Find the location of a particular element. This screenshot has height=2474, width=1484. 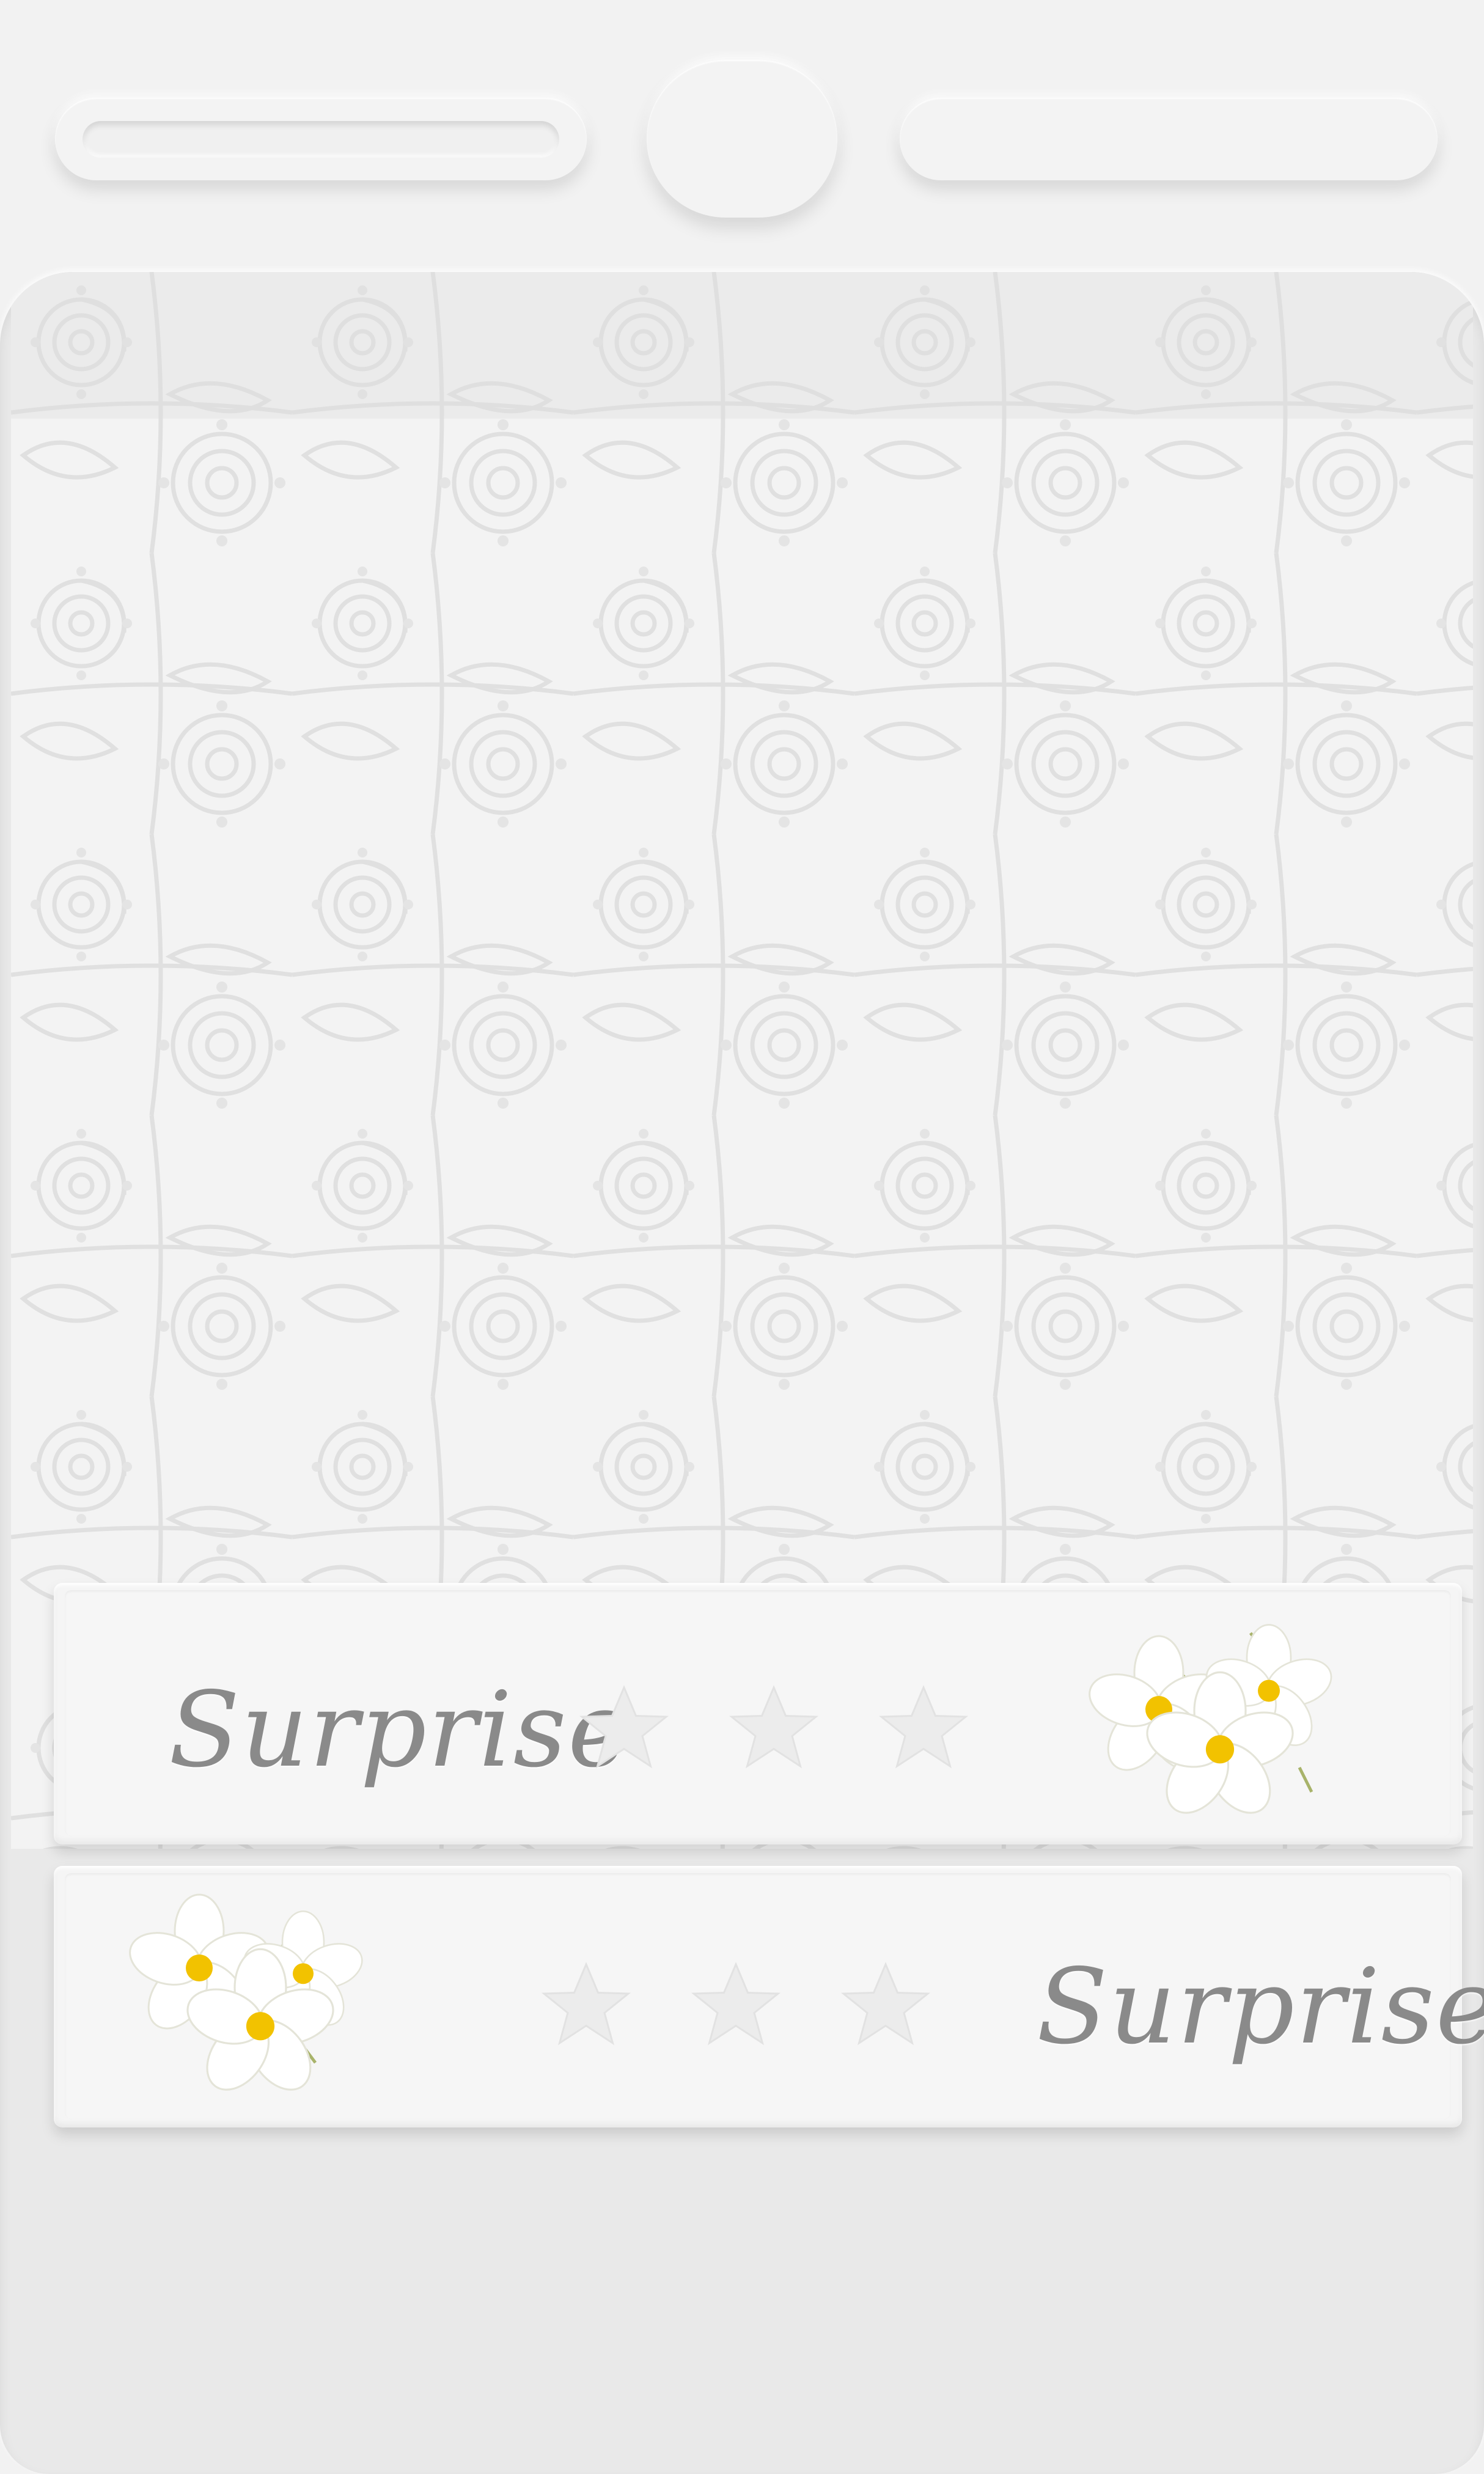

top-control-bar is located at coordinates (742, 128).